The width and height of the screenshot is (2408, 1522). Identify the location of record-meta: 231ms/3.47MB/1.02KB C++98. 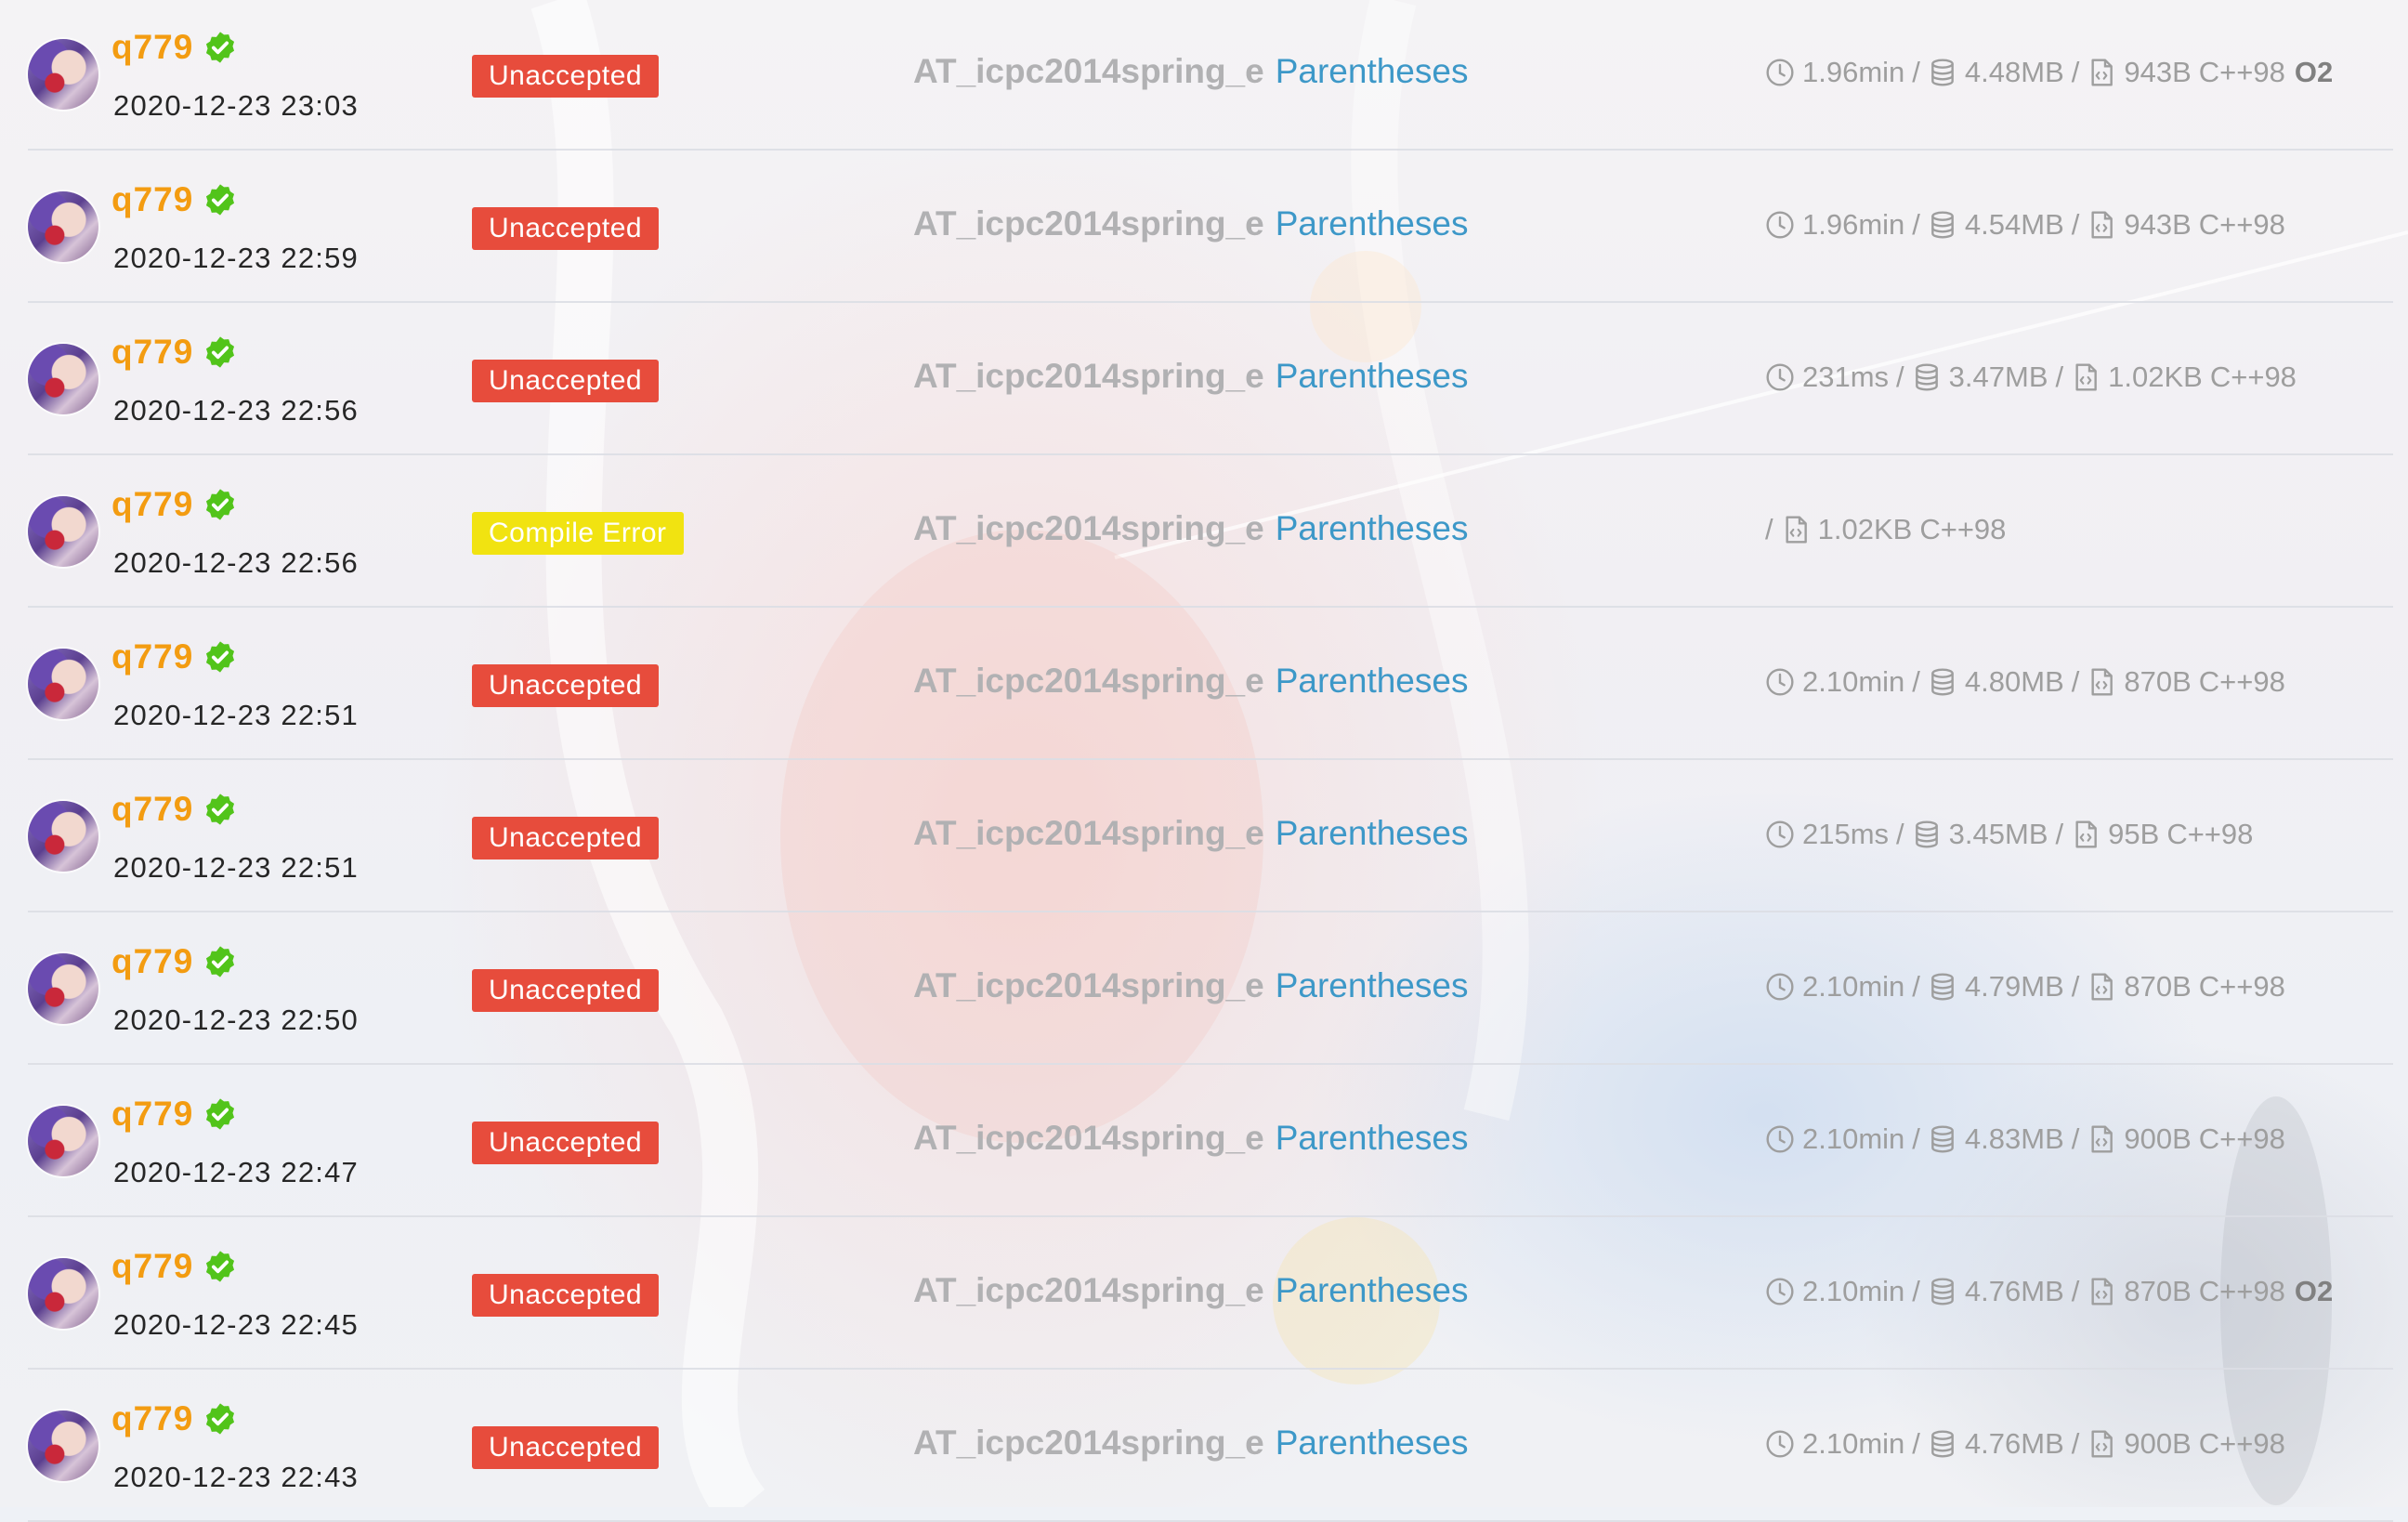
(2031, 378).